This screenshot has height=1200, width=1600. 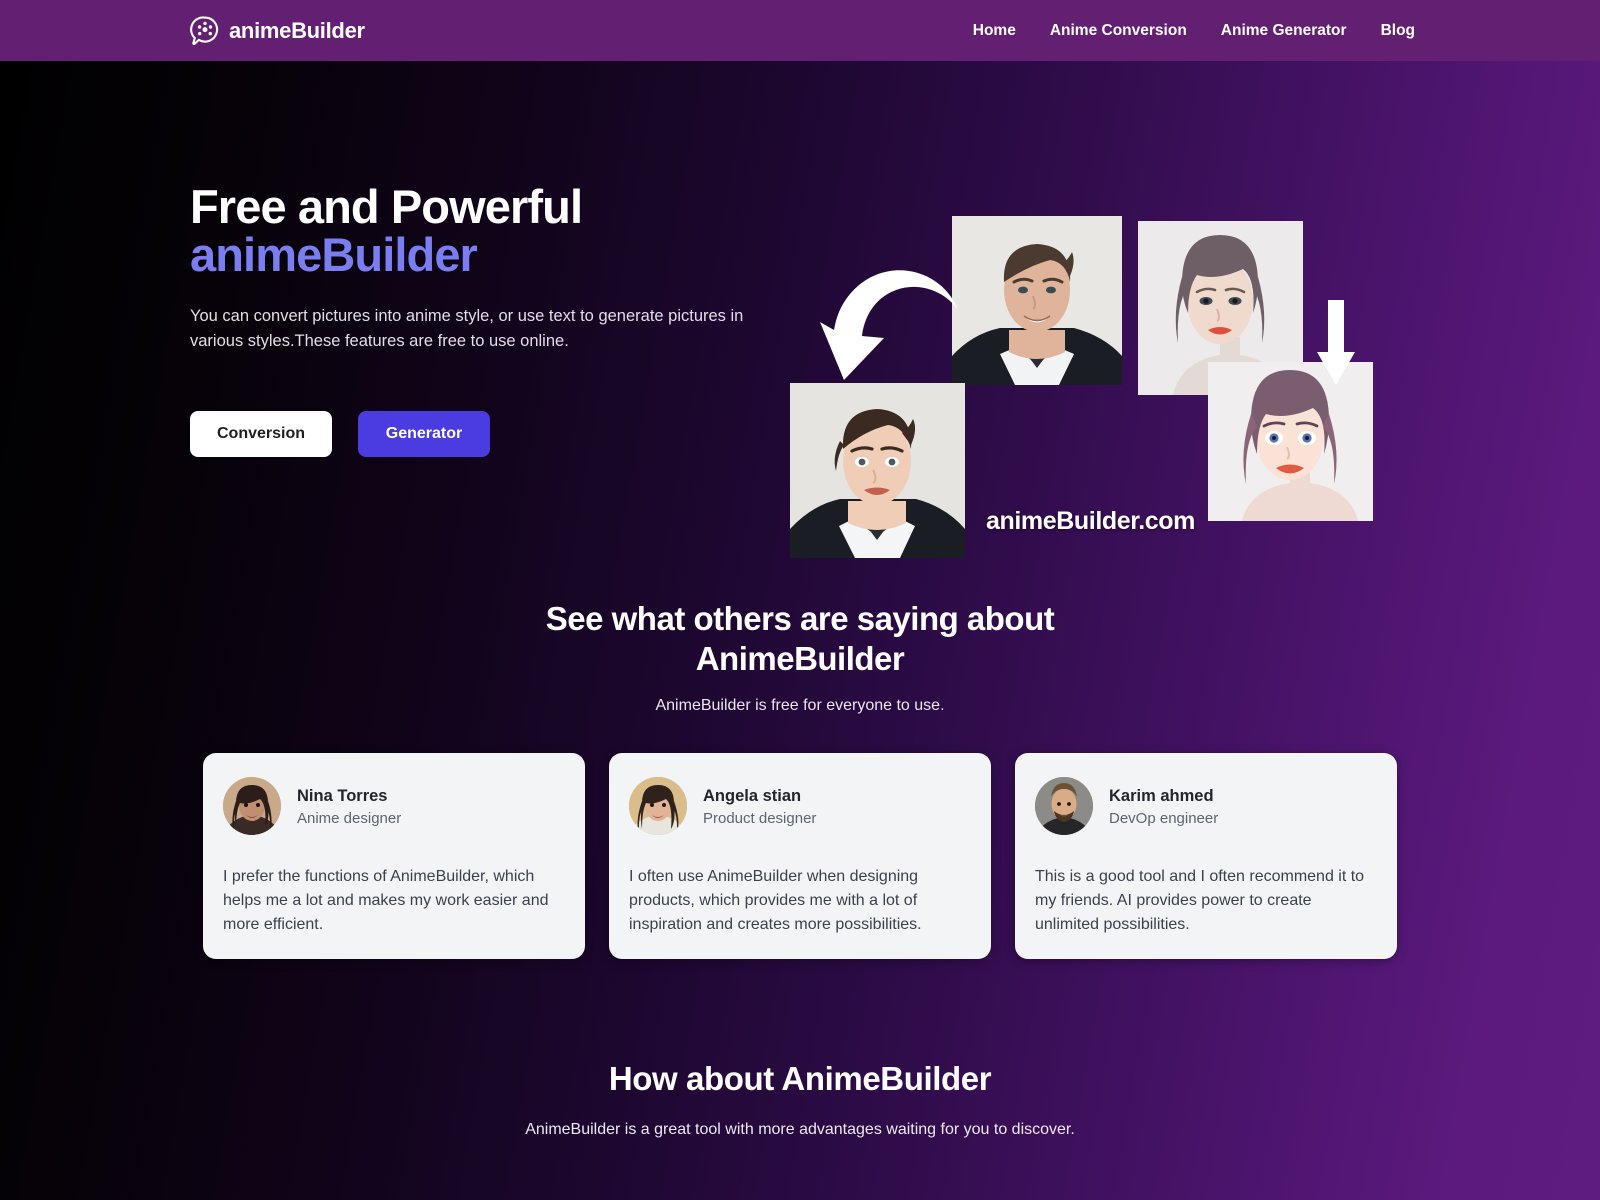 I want to click on collage-watermark: animeBuilder.com, so click(x=1090, y=521).